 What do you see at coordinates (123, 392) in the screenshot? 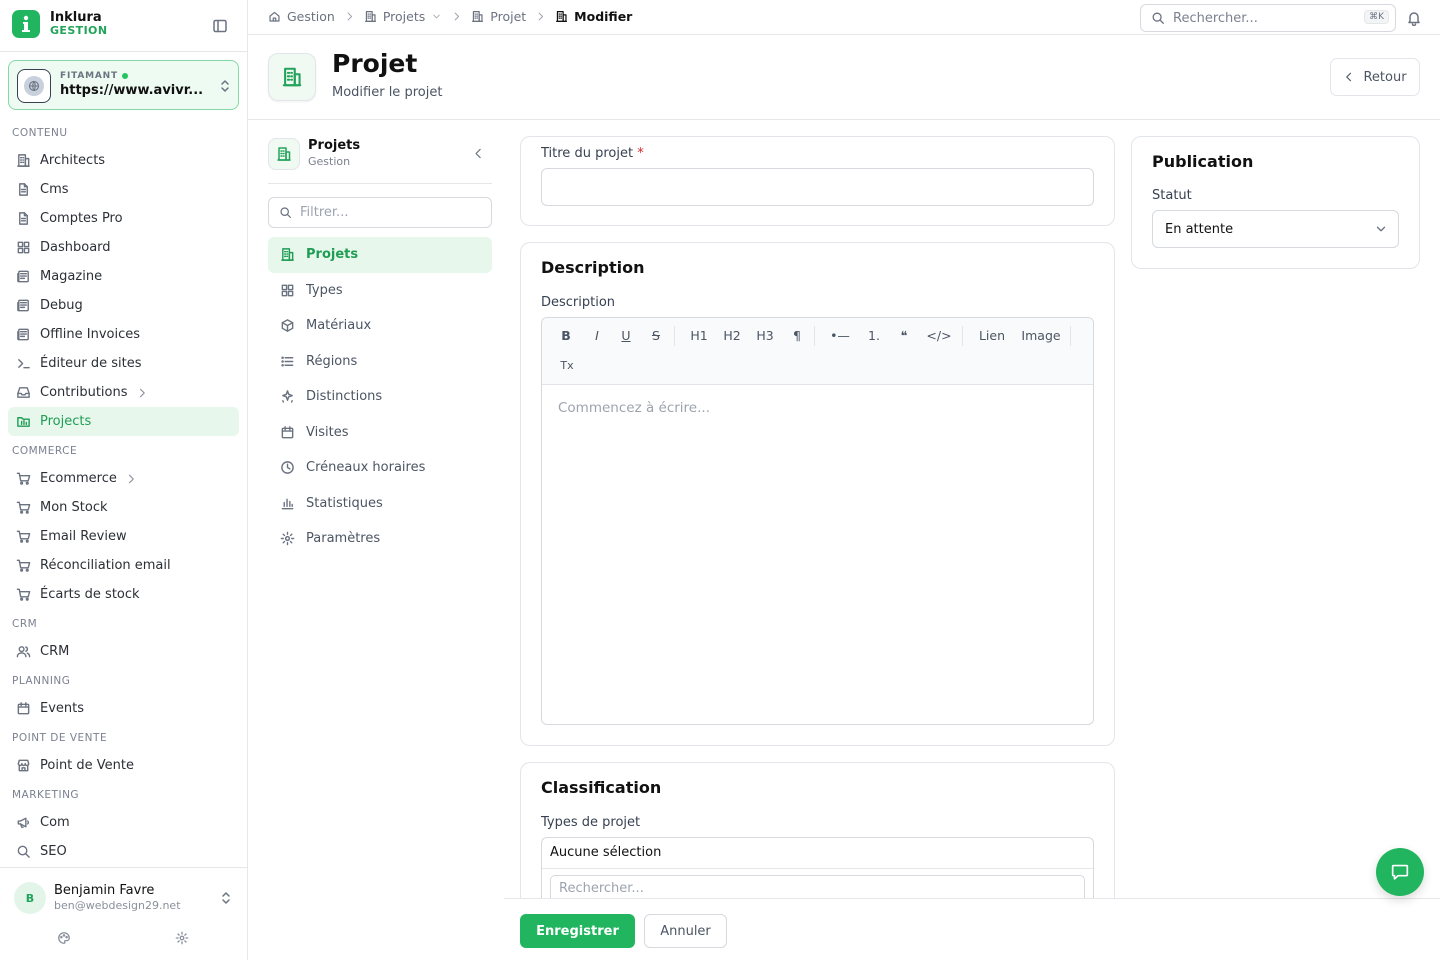
I see `sidebar-item-contributions: Contributions` at bounding box center [123, 392].